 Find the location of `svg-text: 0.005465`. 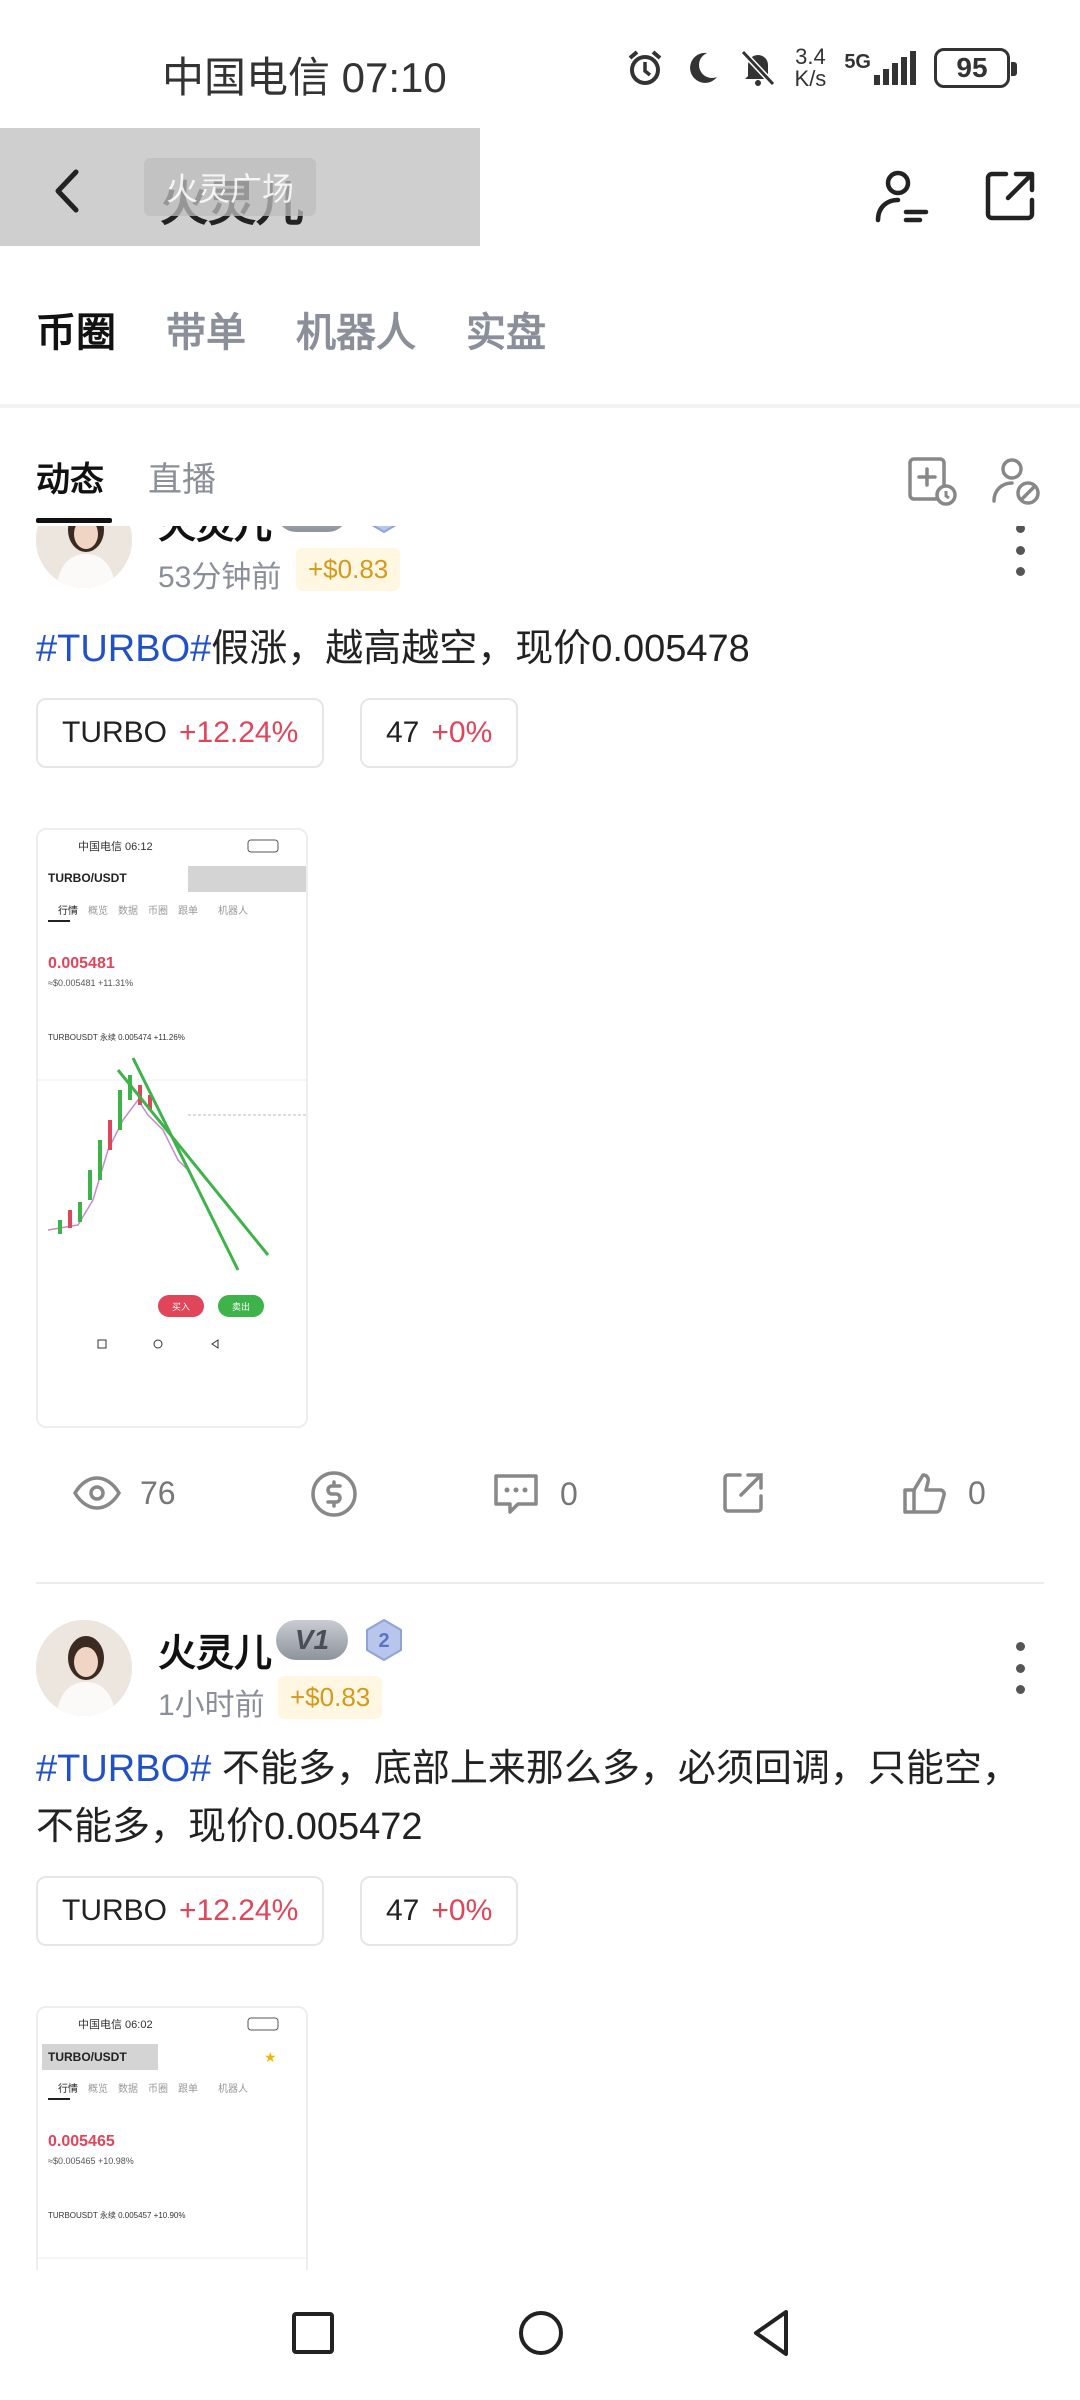

svg-text: 0.005465 is located at coordinates (81, 2141).